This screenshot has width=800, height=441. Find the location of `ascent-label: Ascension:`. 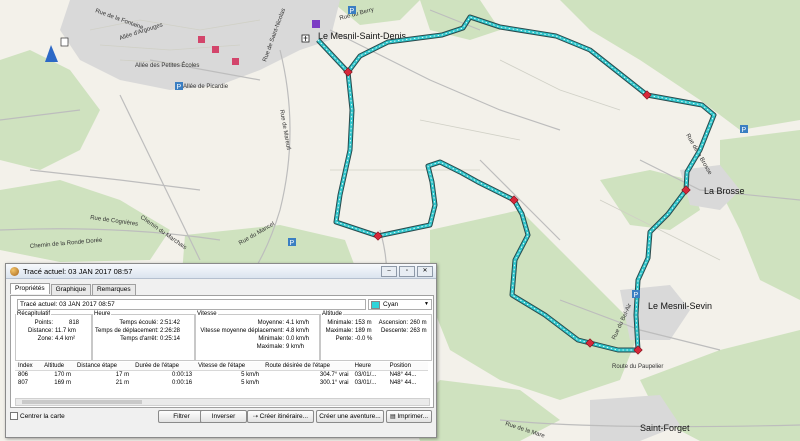

ascent-label: Ascension: is located at coordinates (393, 323).